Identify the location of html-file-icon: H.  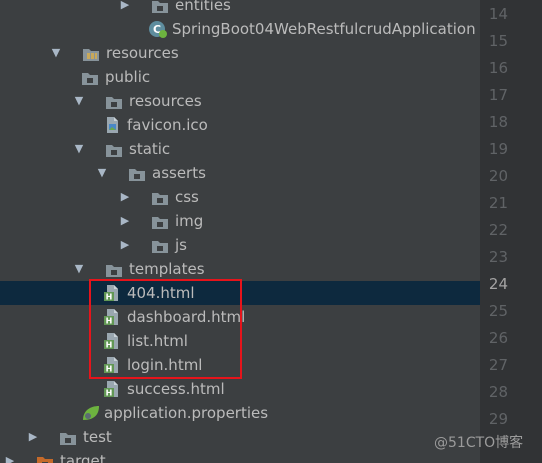
(112, 389).